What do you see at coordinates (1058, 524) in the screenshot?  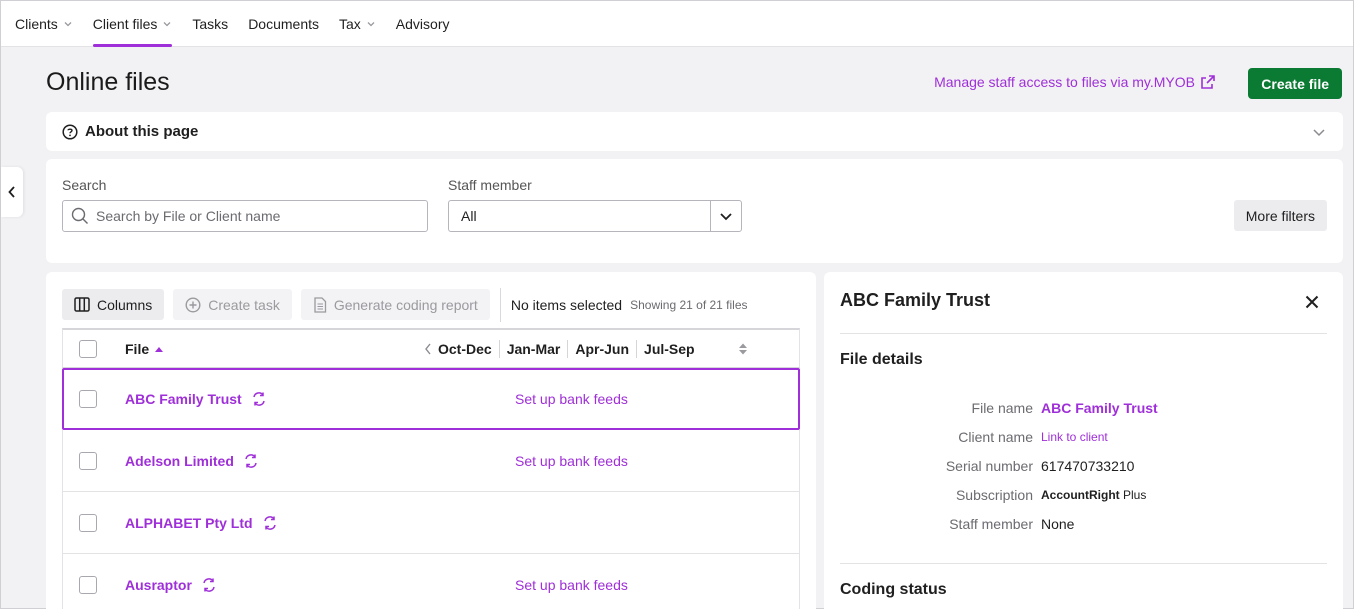 I see `staff-member-value: None` at bounding box center [1058, 524].